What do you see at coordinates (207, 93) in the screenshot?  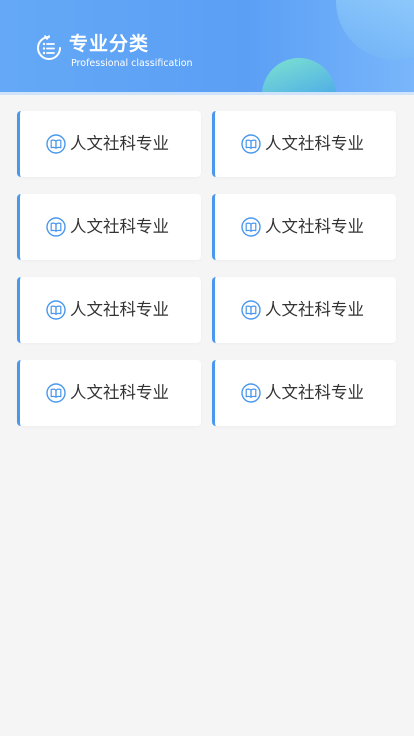 I see `header-divider` at bounding box center [207, 93].